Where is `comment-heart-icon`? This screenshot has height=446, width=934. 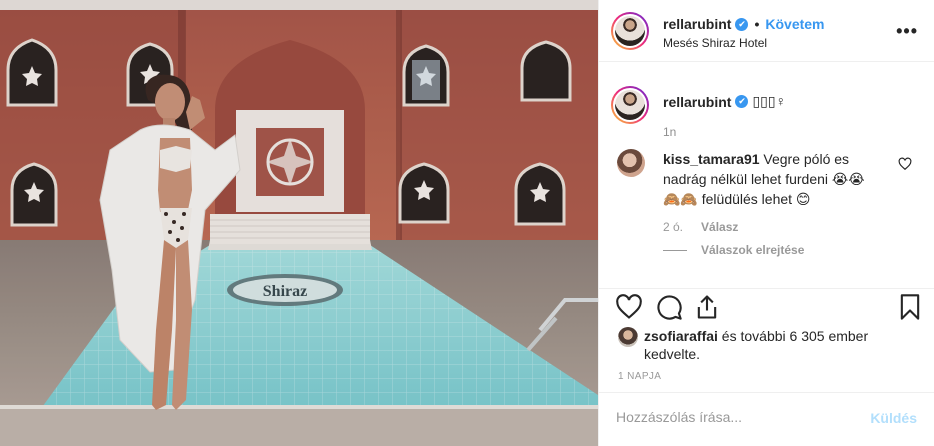 comment-heart-icon is located at coordinates (905, 164).